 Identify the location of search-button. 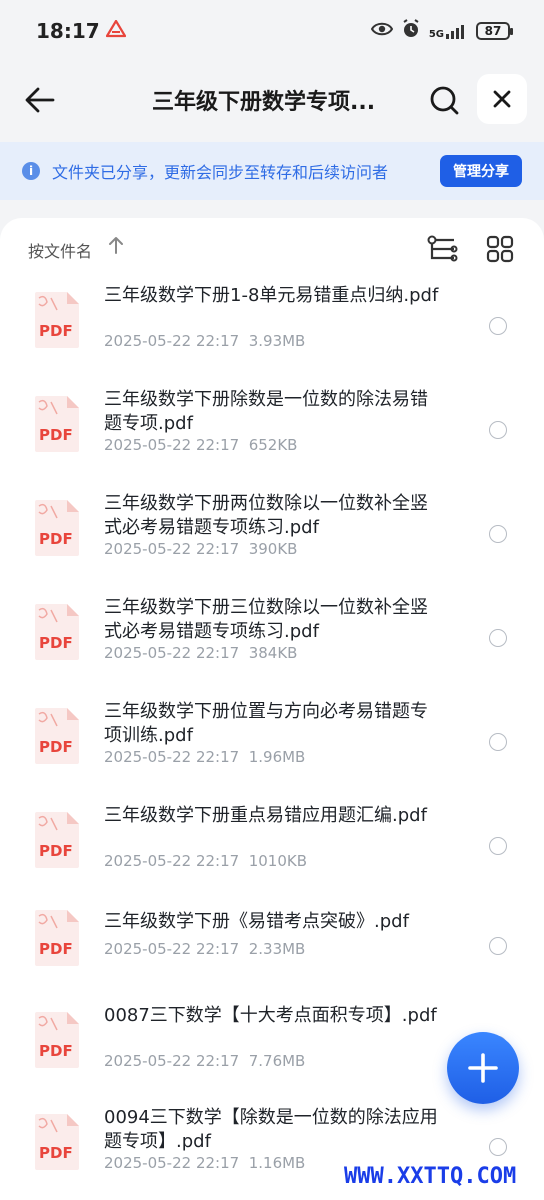
(444, 100).